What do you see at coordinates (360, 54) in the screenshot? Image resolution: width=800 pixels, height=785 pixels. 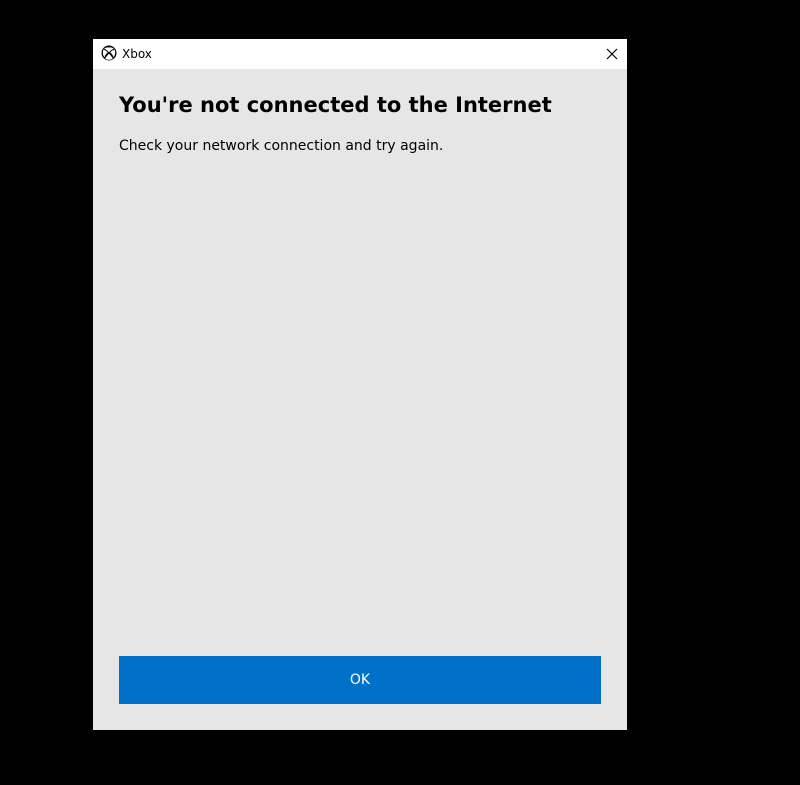 I see `title-bar: Xbox` at bounding box center [360, 54].